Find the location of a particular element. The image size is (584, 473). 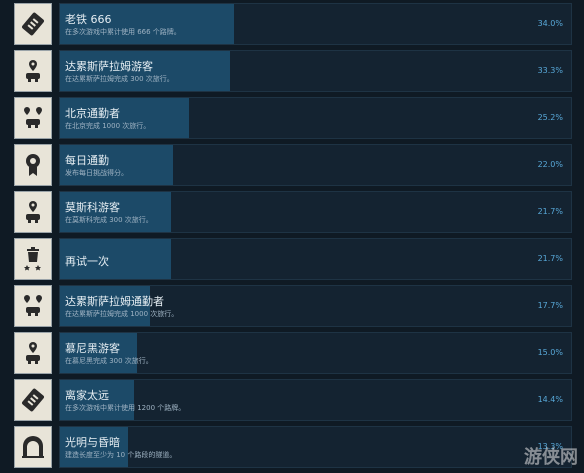

achievement-desc: 发布每日挑战得分。 is located at coordinates (96, 173).